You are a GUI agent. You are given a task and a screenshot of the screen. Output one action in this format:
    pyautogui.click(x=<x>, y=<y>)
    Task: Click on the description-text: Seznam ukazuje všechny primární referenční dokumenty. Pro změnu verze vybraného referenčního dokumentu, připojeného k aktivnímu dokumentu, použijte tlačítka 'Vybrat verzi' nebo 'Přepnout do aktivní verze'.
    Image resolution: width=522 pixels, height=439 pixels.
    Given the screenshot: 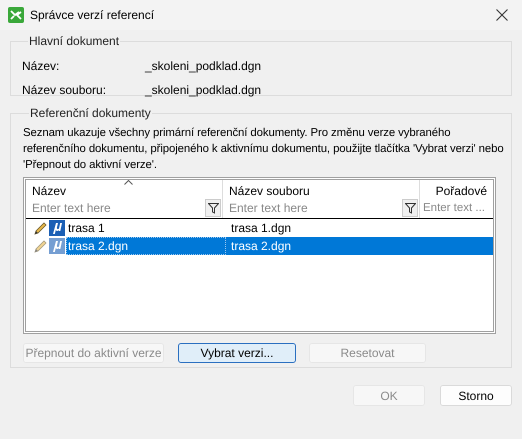 What is the action you would take?
    pyautogui.click(x=264, y=149)
    